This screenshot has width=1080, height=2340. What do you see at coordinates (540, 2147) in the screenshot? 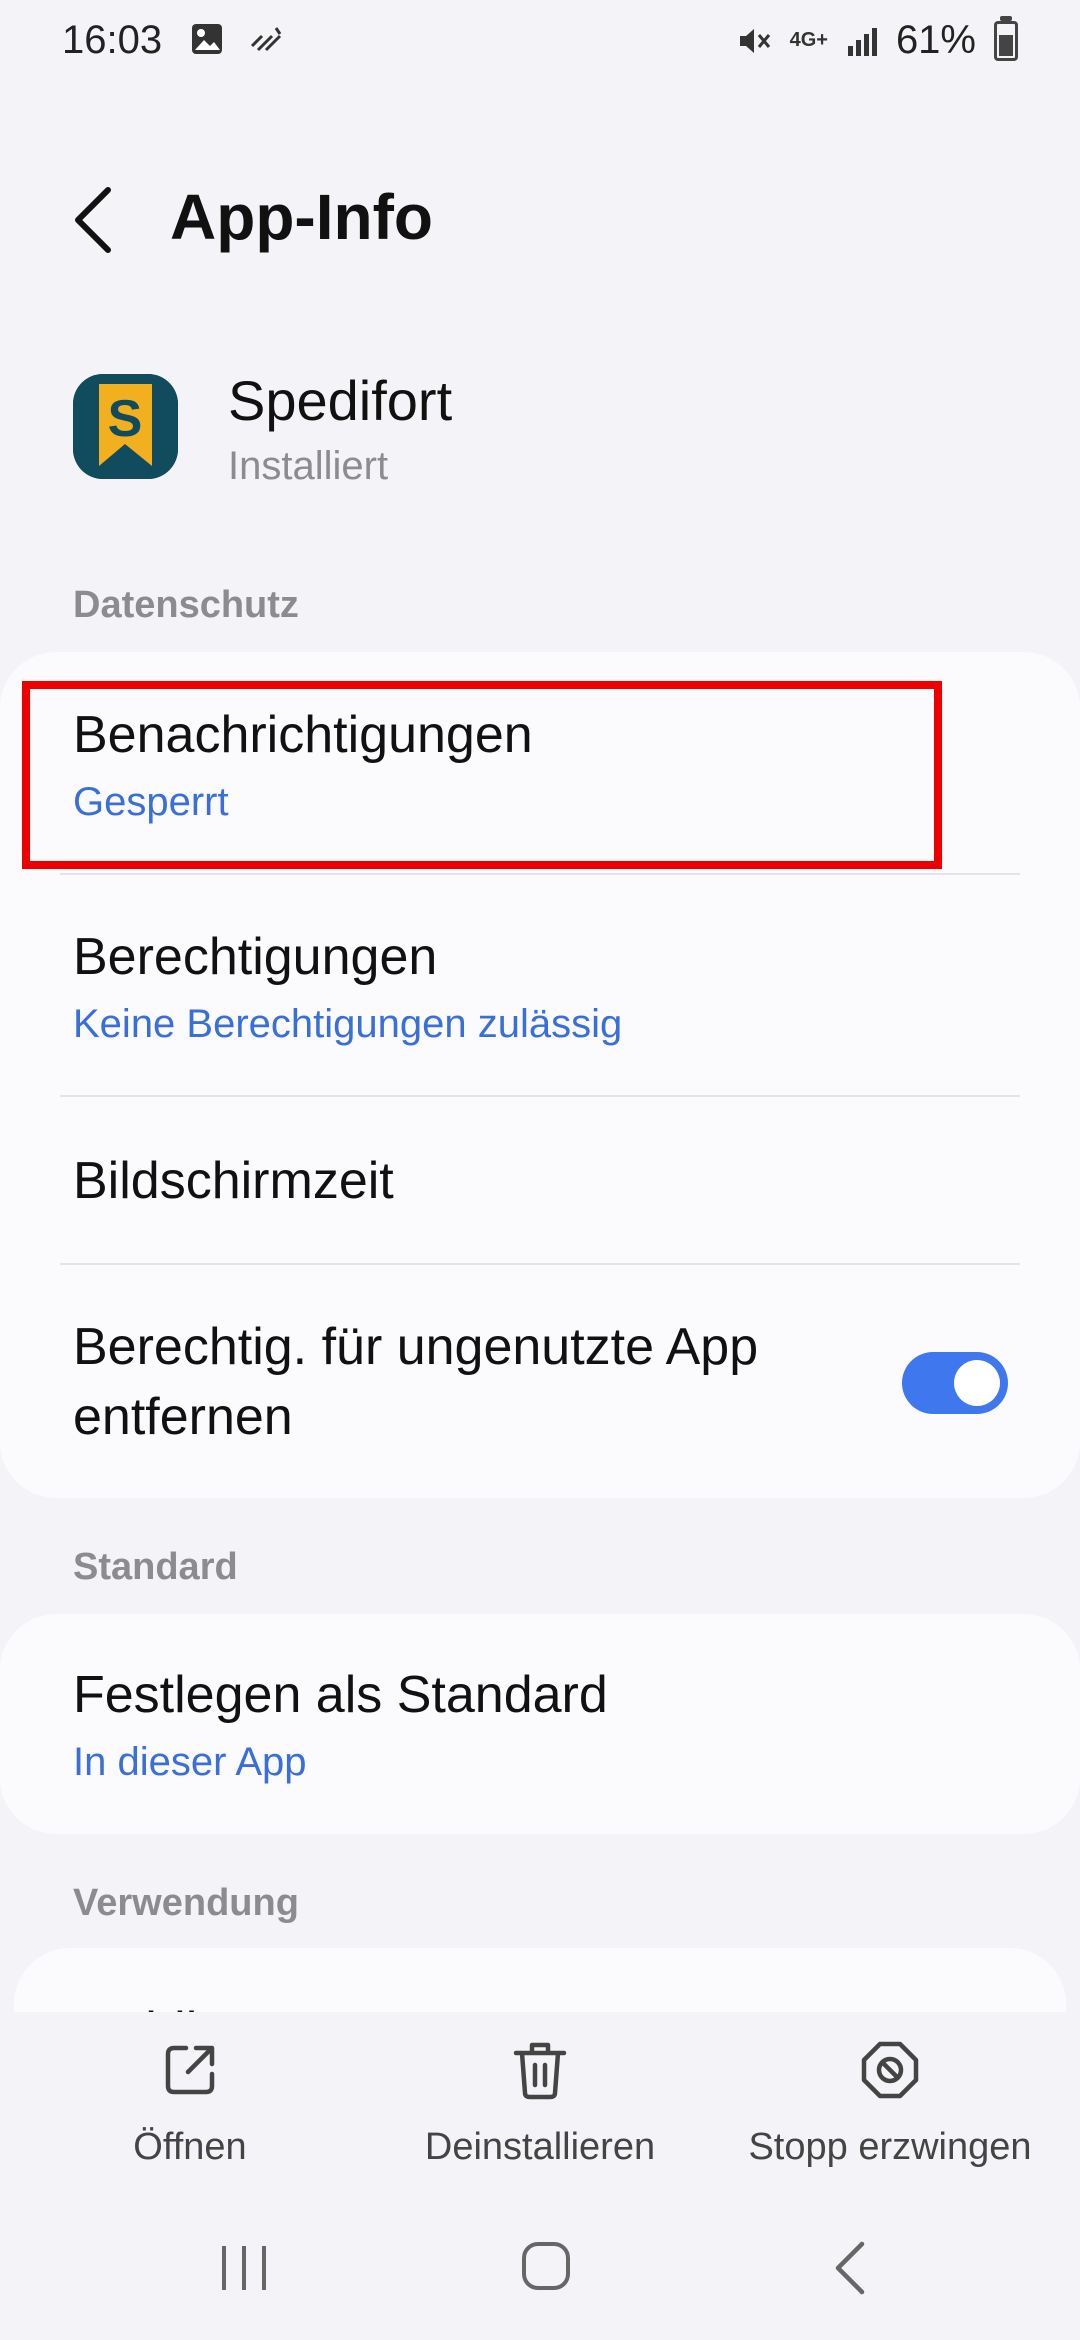
I see `uninstall-label: Deinstallieren` at bounding box center [540, 2147].